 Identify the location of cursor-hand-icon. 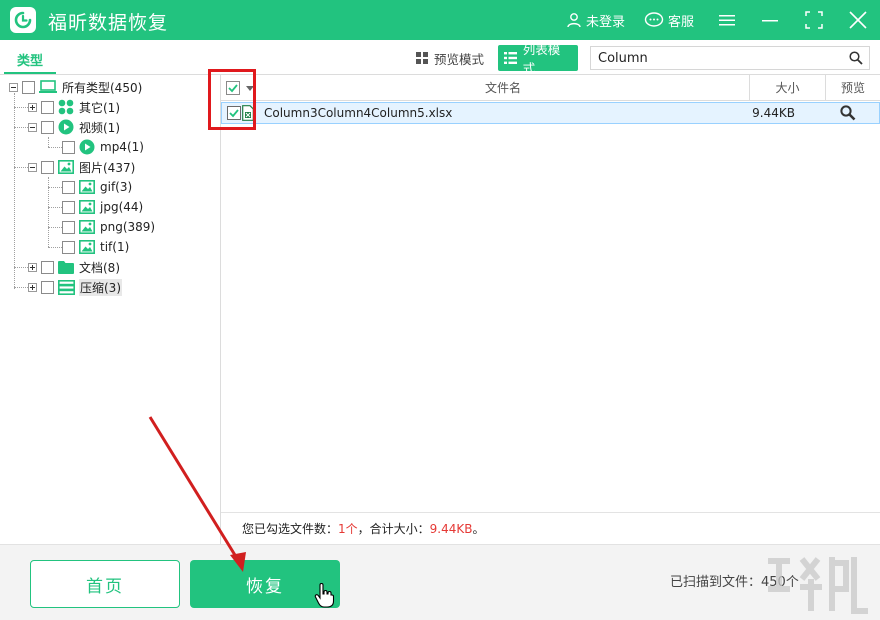
(324, 595).